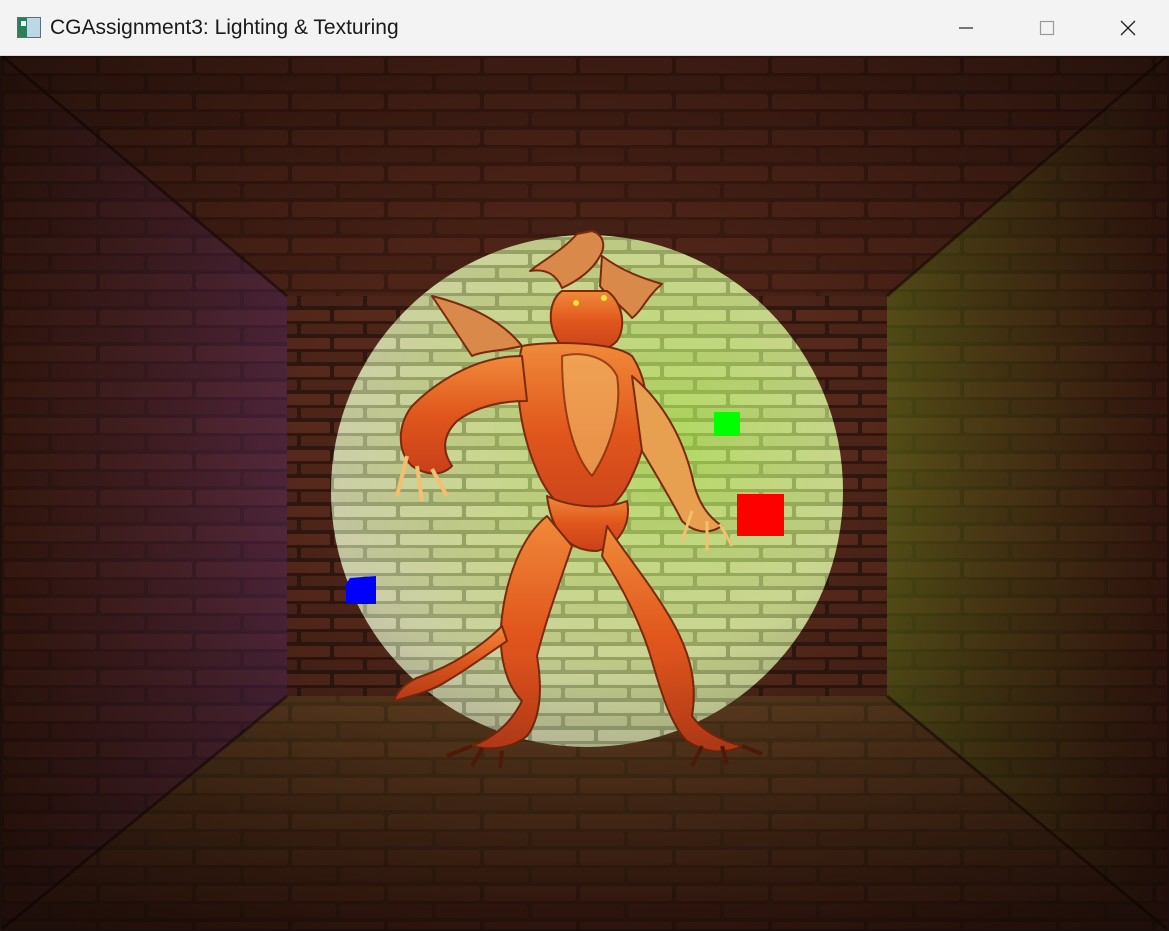 The image size is (1169, 931). I want to click on maximize-button, so click(1047, 28).